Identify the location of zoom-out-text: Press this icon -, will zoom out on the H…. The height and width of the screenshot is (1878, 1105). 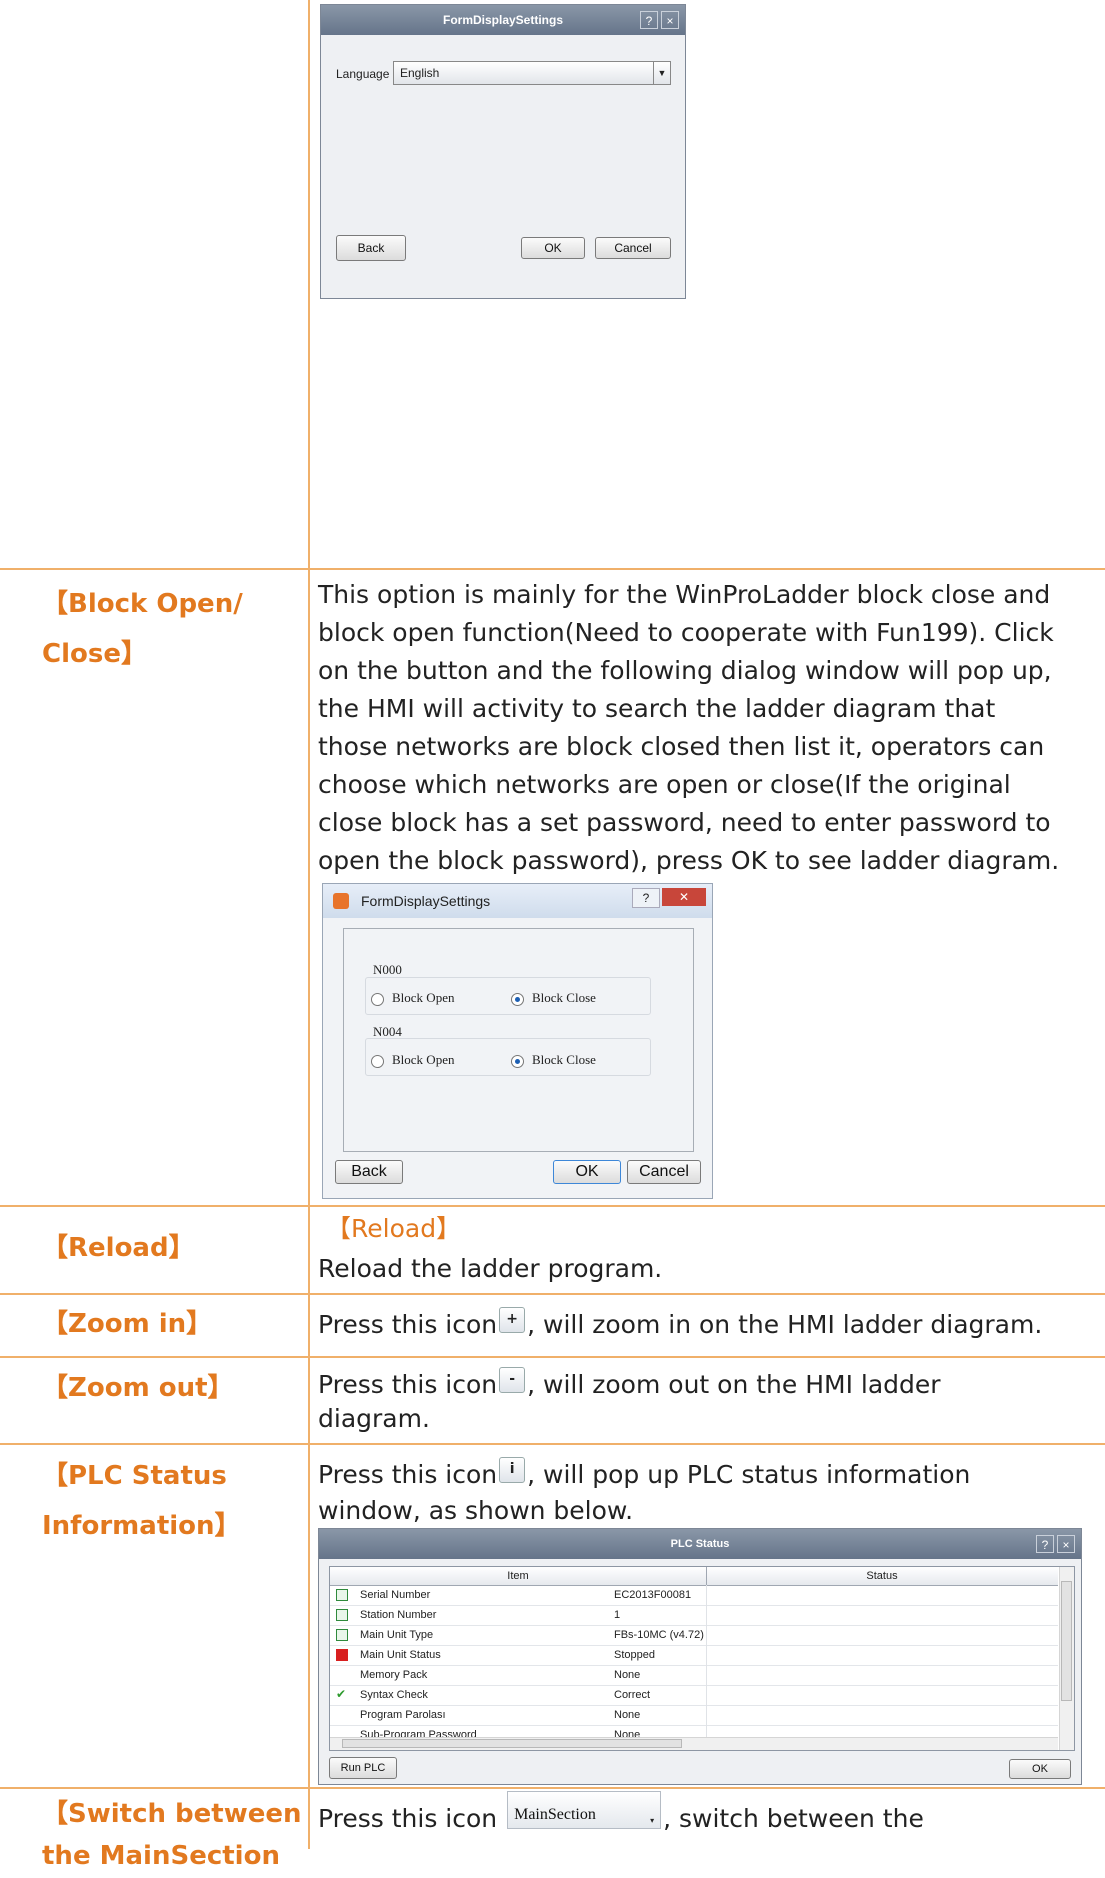
(707, 1402).